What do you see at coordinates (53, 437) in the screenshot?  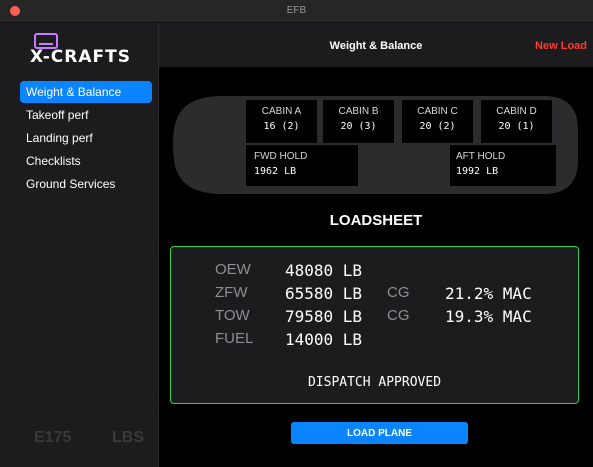 I see `aircraft-type: E175` at bounding box center [53, 437].